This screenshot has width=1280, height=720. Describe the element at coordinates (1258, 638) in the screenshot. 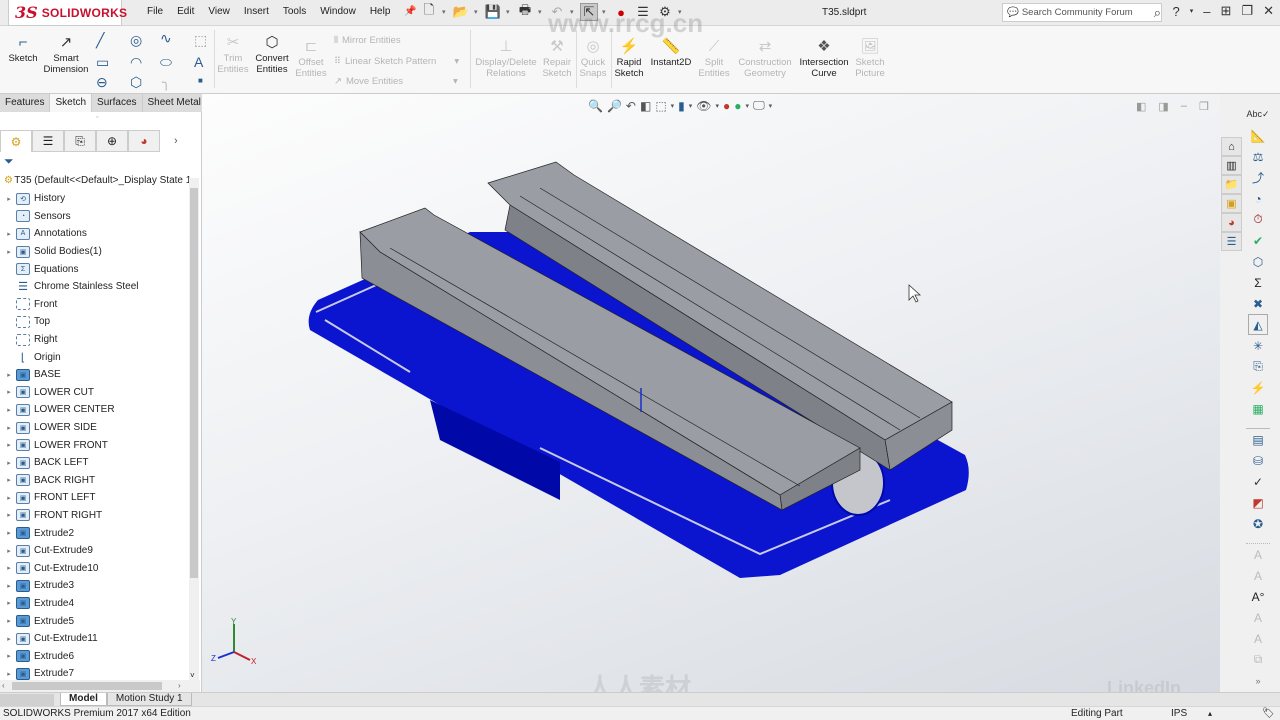

I see `annotation-lock-icon: A` at that location.